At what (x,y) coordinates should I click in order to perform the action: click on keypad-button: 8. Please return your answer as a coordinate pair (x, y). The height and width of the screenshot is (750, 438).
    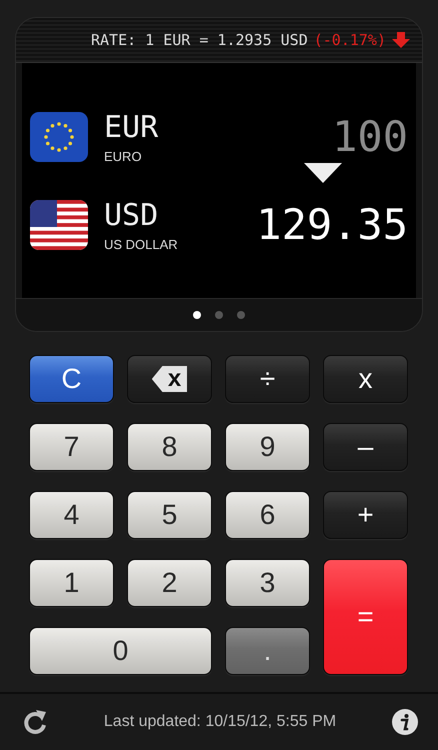
    Looking at the image, I should click on (169, 447).